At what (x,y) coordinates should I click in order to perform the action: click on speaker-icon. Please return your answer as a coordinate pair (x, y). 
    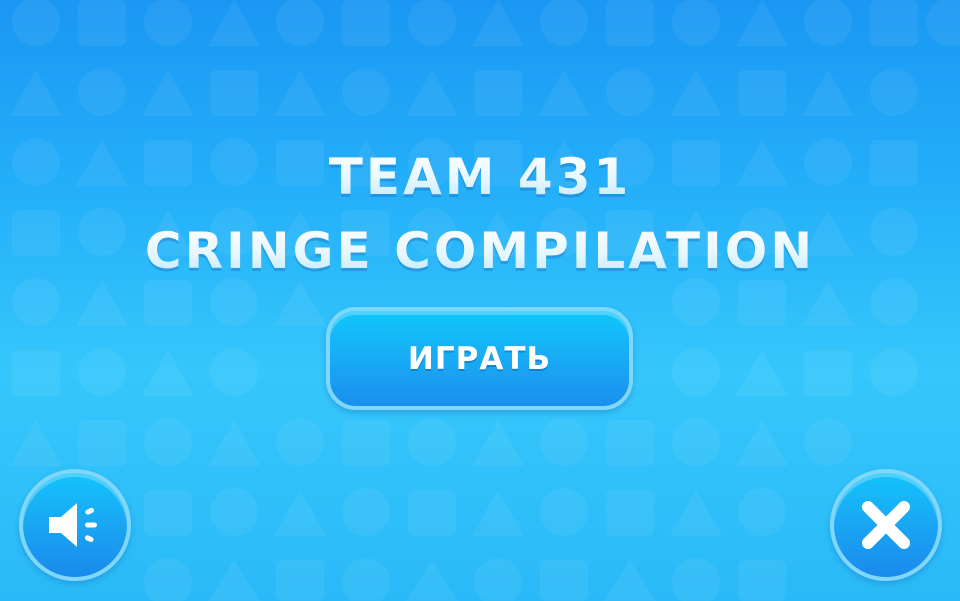
    Looking at the image, I should click on (73, 525).